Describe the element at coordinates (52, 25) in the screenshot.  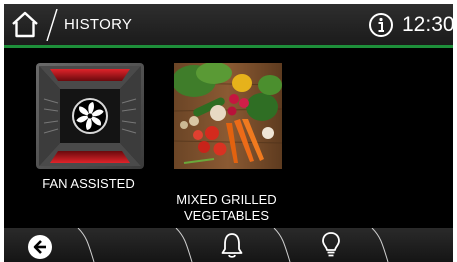
I see `title-divider` at that location.